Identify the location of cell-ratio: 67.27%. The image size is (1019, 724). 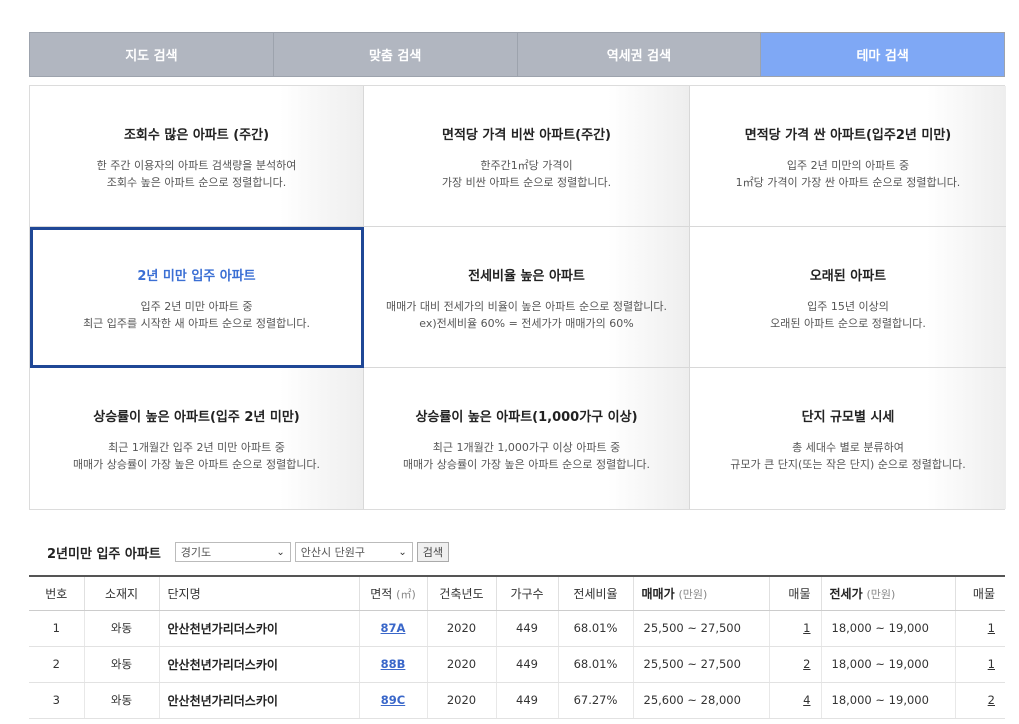
(596, 700).